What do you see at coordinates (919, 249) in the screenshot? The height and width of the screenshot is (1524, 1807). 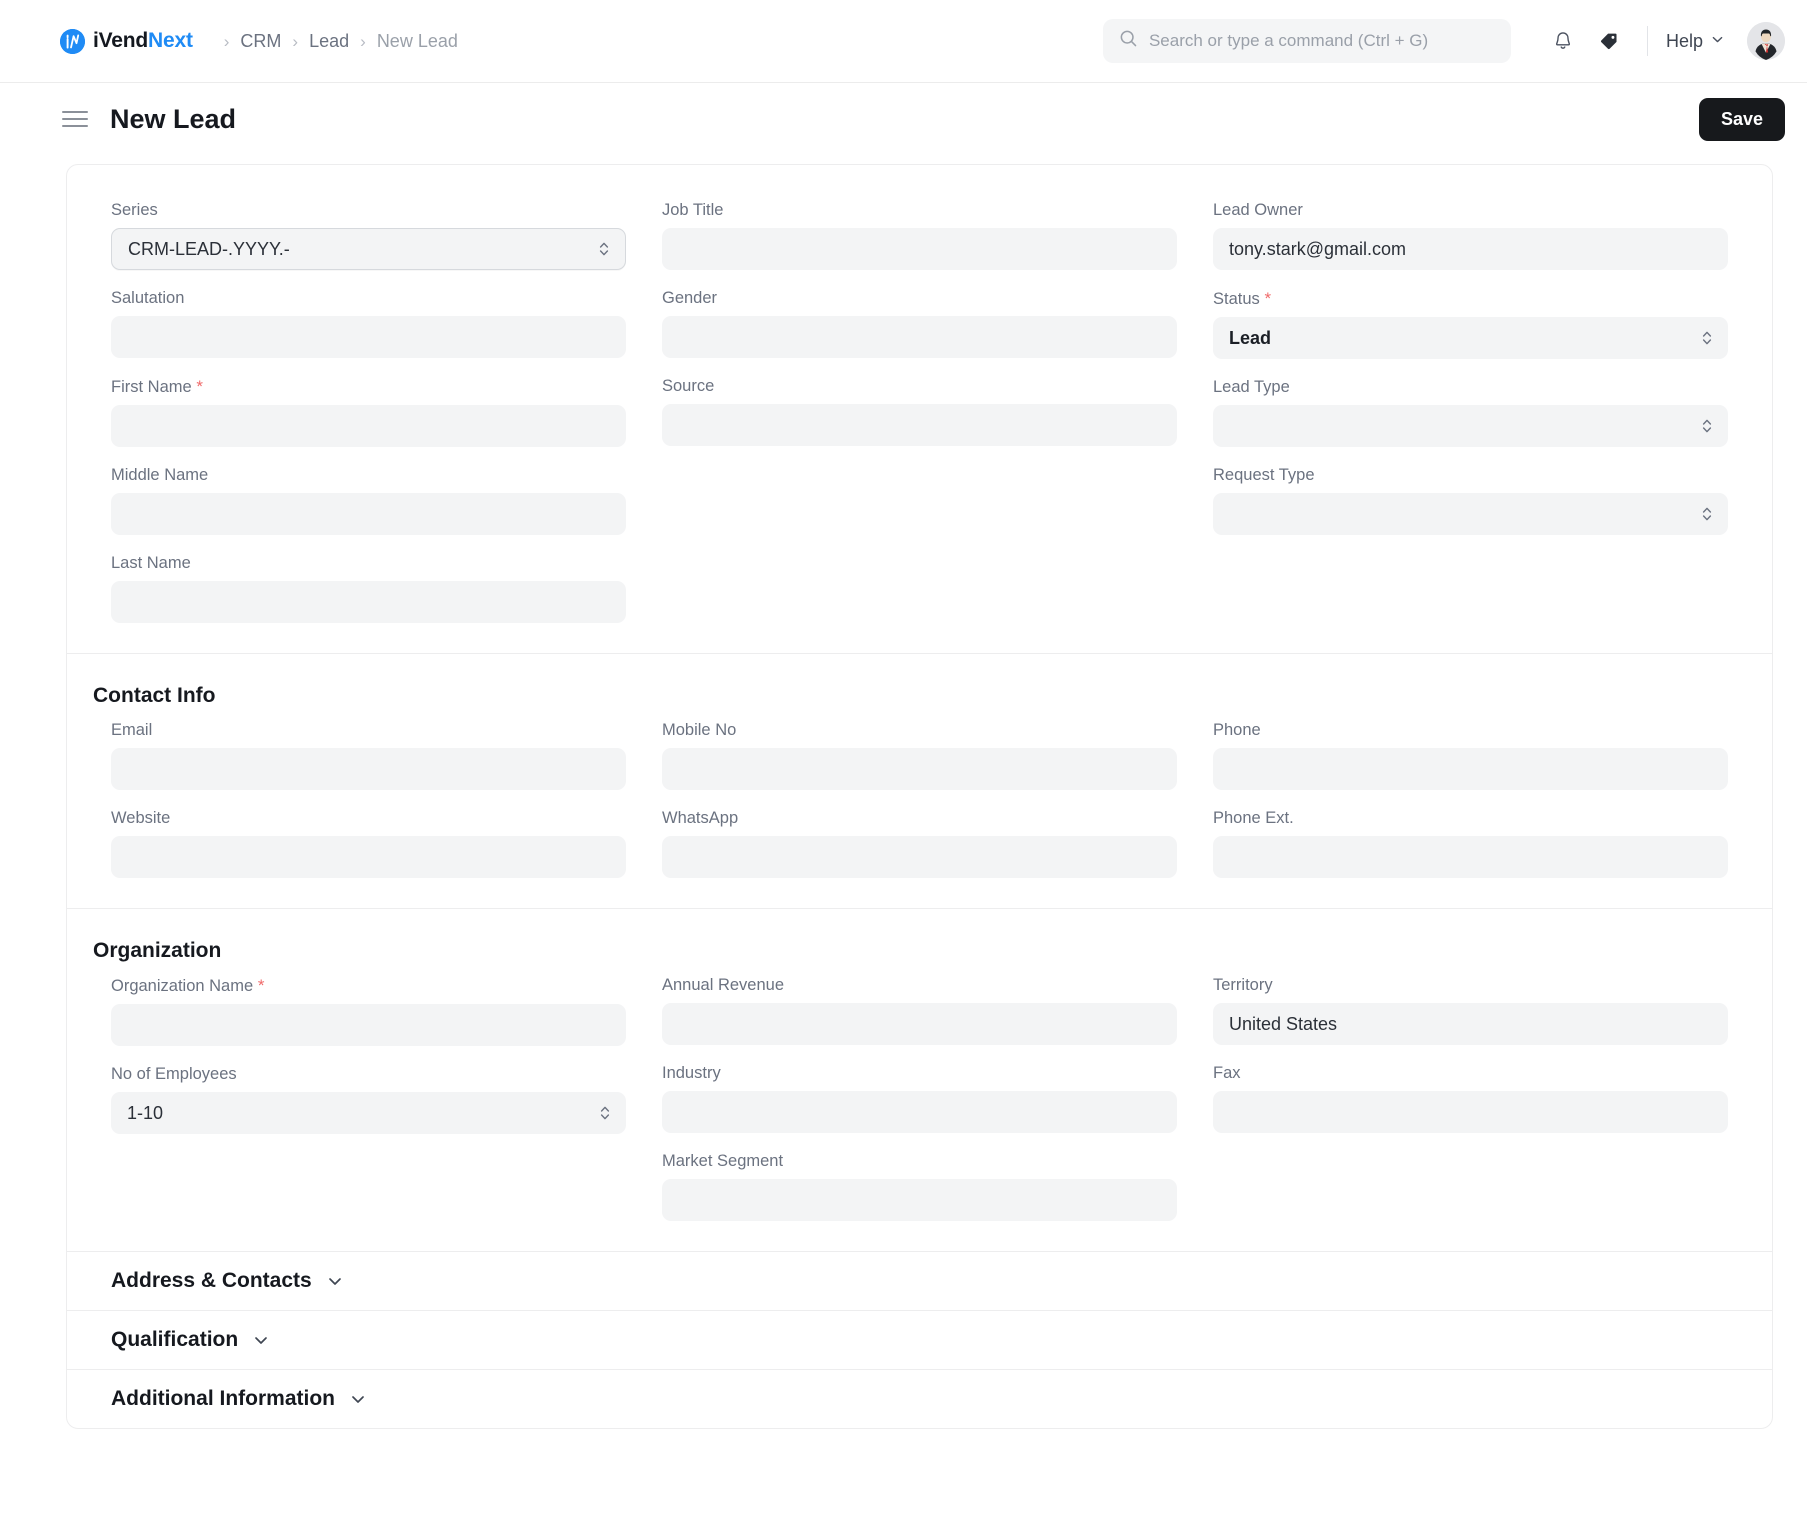 I see `input-job-title` at bounding box center [919, 249].